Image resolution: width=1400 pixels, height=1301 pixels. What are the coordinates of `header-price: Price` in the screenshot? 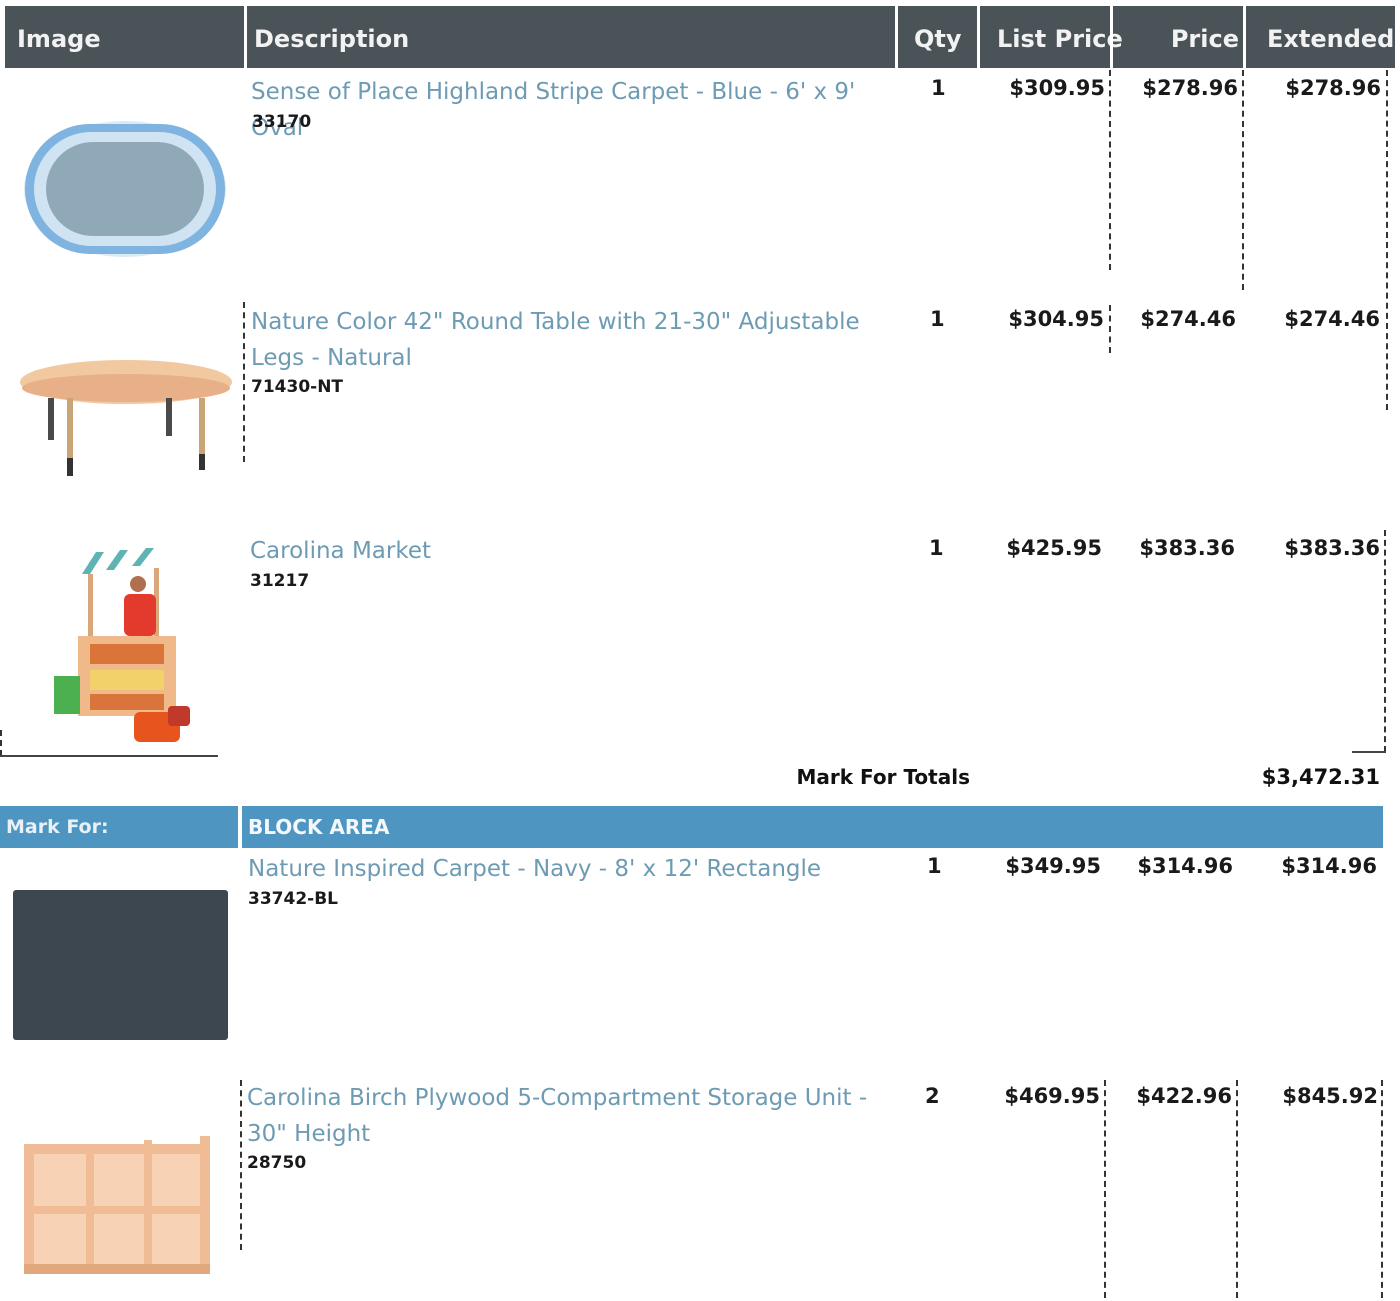 It's located at (1204, 39).